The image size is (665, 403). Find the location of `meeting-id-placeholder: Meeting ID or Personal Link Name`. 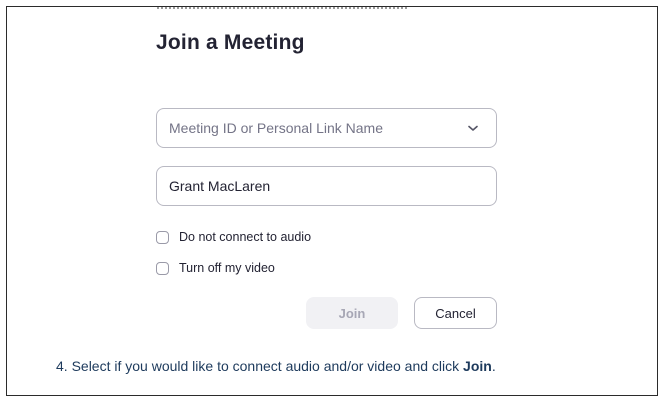

meeting-id-placeholder: Meeting ID or Personal Link Name is located at coordinates (276, 128).